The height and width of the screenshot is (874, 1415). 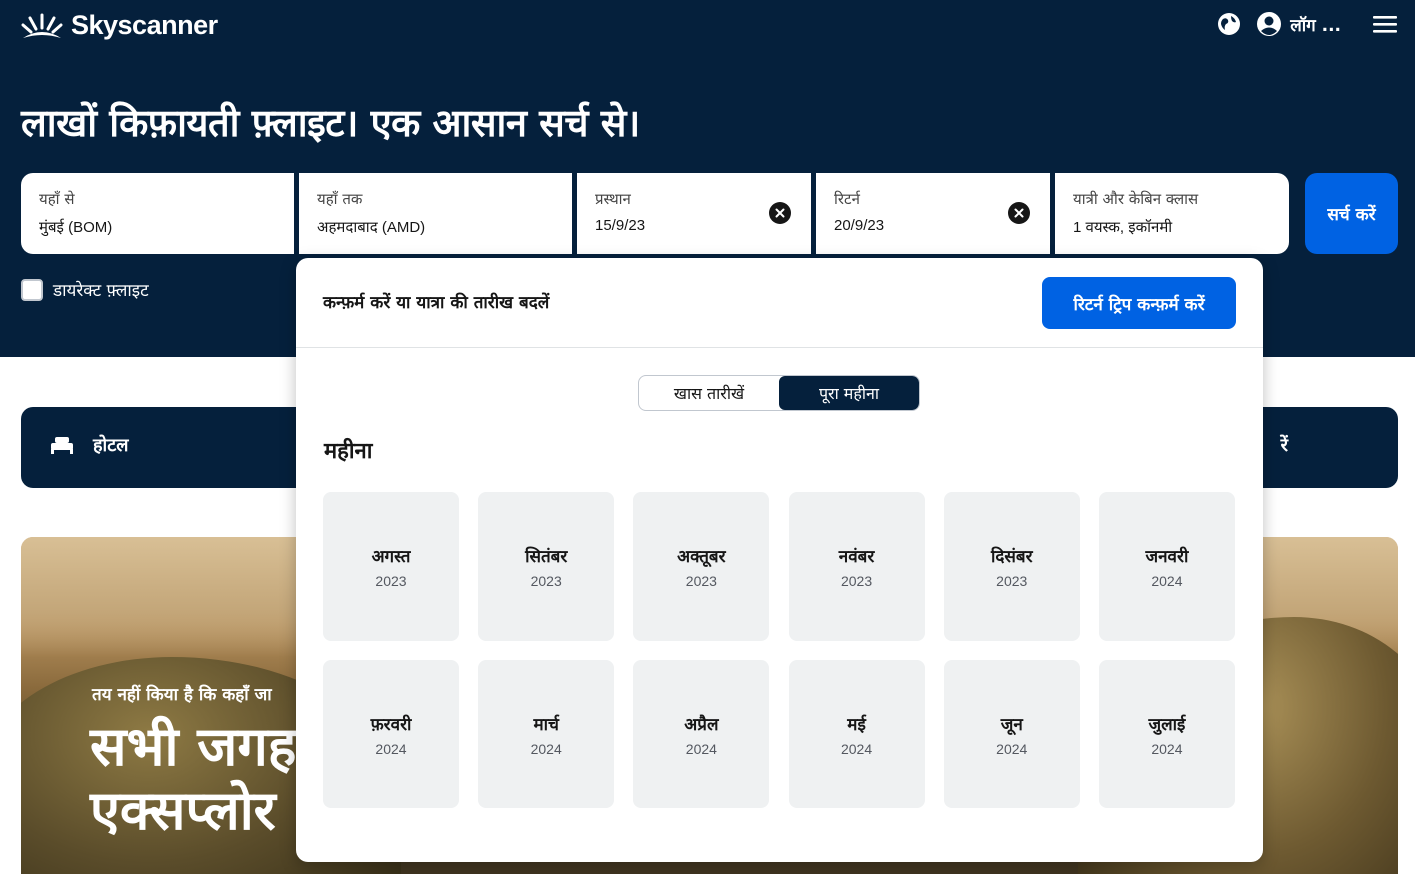 I want to click on month-tile: अक्तूबर 2023, so click(x=701, y=566).